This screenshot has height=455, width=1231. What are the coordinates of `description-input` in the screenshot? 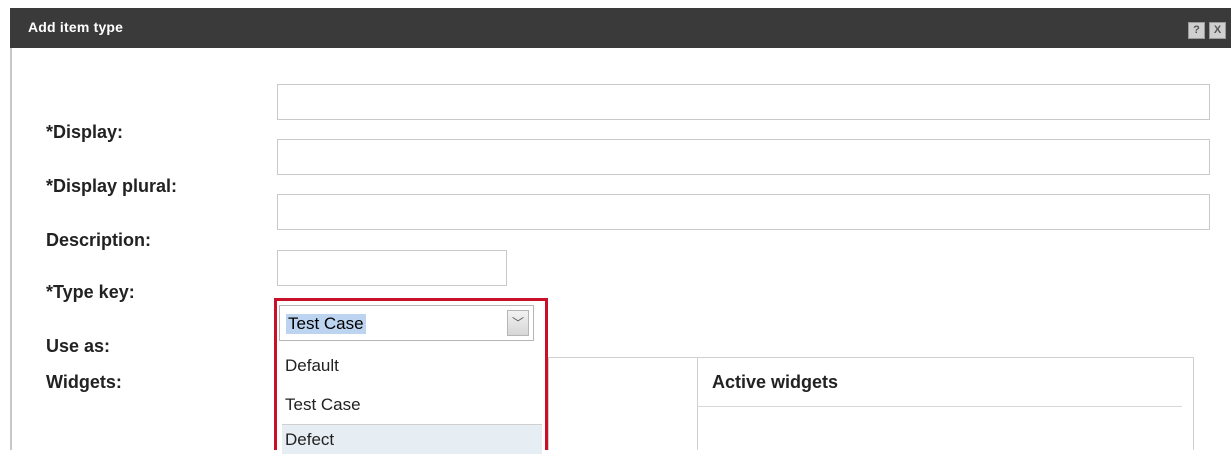 It's located at (743, 212).